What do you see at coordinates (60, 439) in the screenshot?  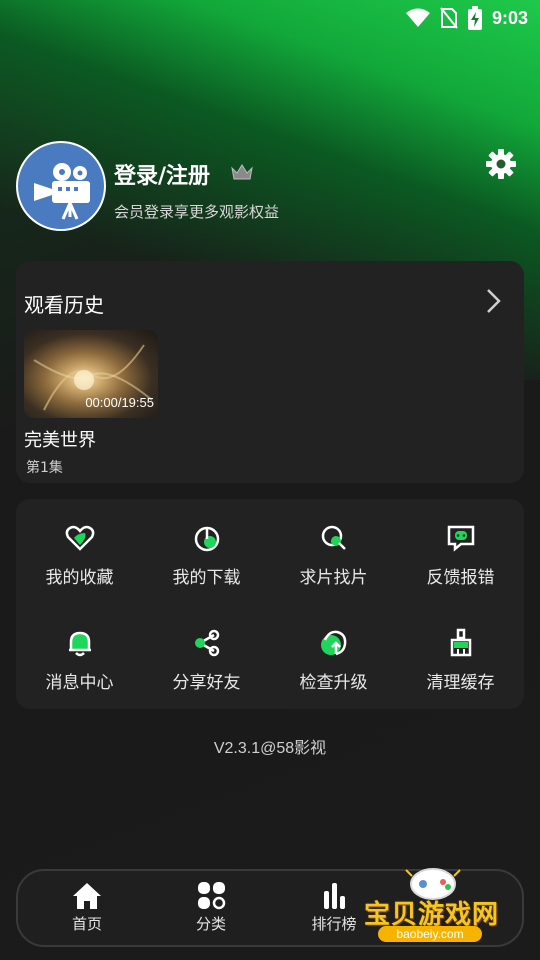 I see `history-item-title: 完美世界` at bounding box center [60, 439].